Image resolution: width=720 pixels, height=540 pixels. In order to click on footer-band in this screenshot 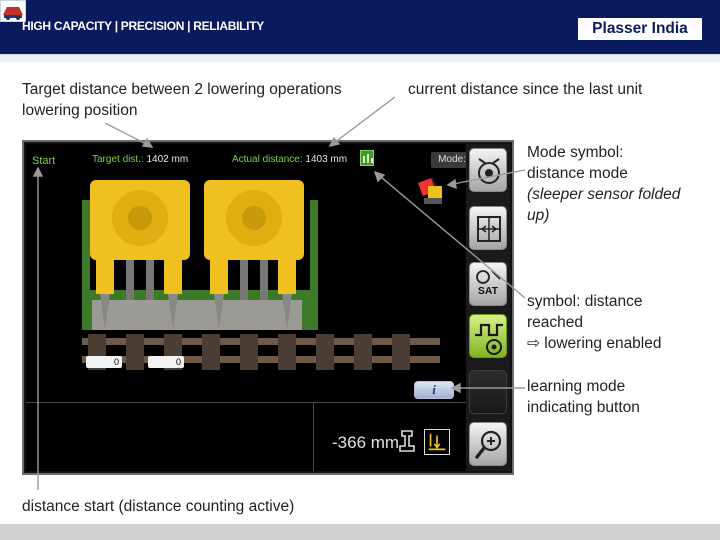, I will do `click(360, 532)`.